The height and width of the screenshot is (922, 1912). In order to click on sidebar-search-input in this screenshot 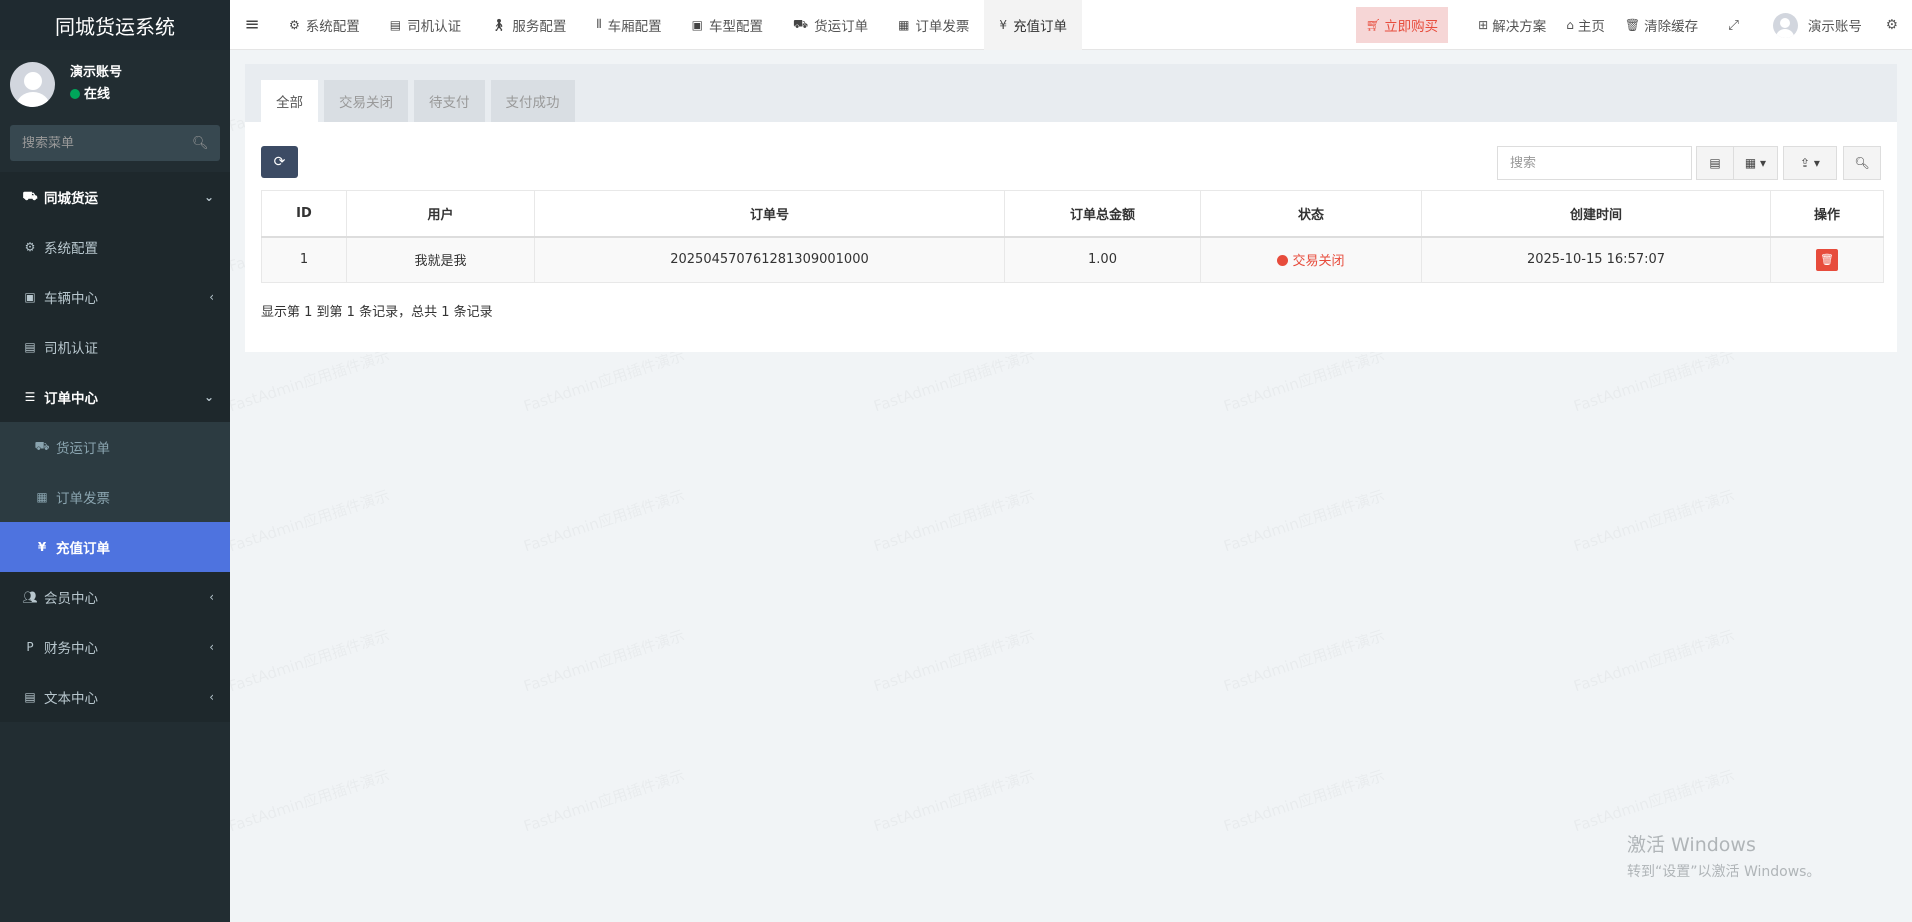, I will do `click(107, 143)`.